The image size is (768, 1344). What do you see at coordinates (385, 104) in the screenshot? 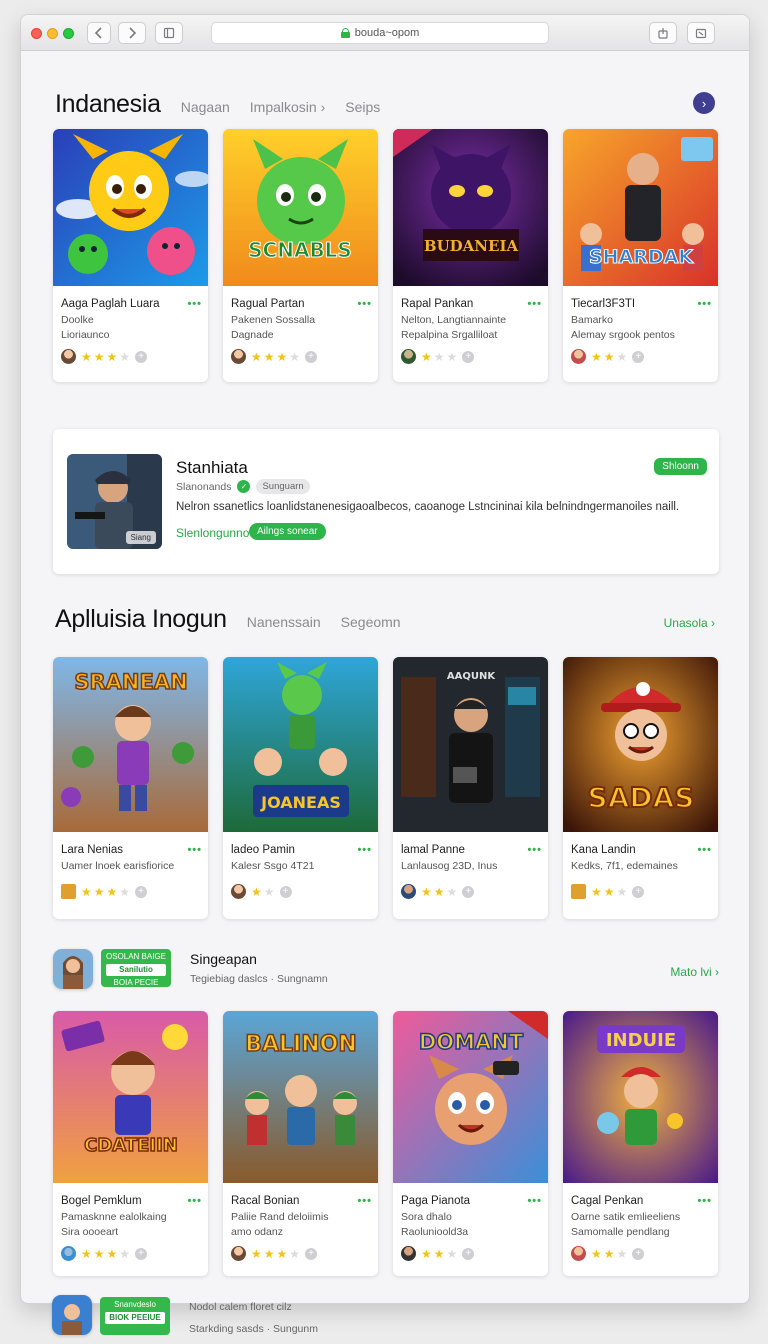
I see `section-header-indanesia: Indanesia Nagaan Impalkosin › Seips ›` at bounding box center [385, 104].